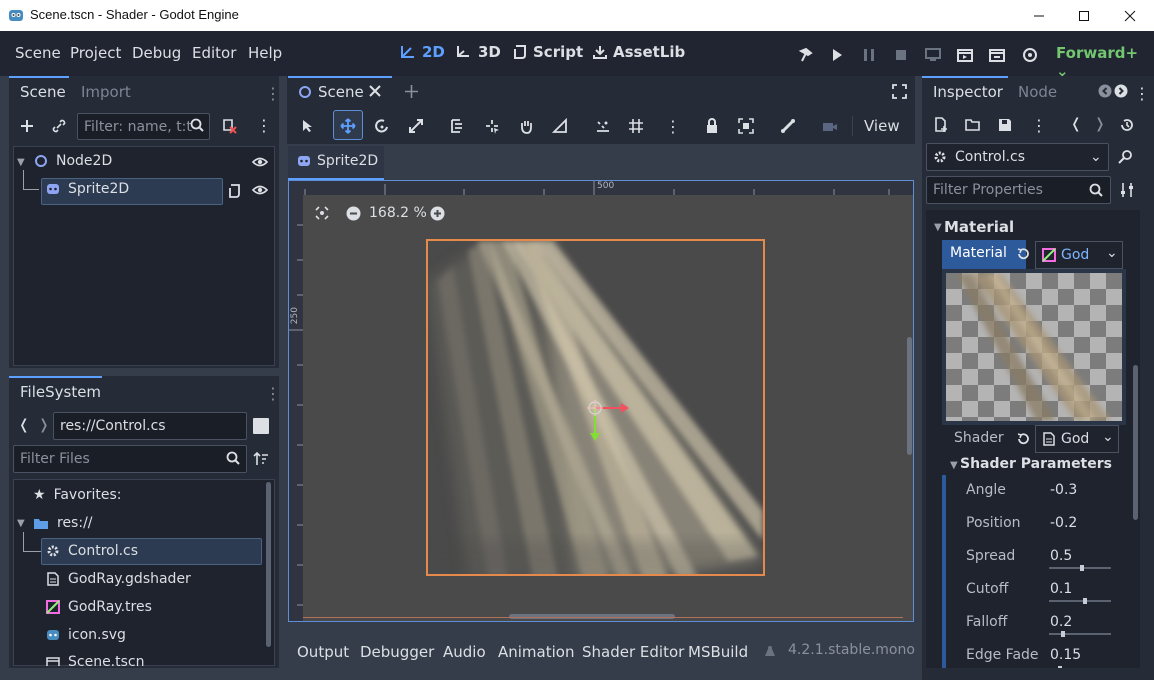 This screenshot has width=1154, height=680. What do you see at coordinates (1105, 91) in the screenshot?
I see `dock-left-arrow-icon` at bounding box center [1105, 91].